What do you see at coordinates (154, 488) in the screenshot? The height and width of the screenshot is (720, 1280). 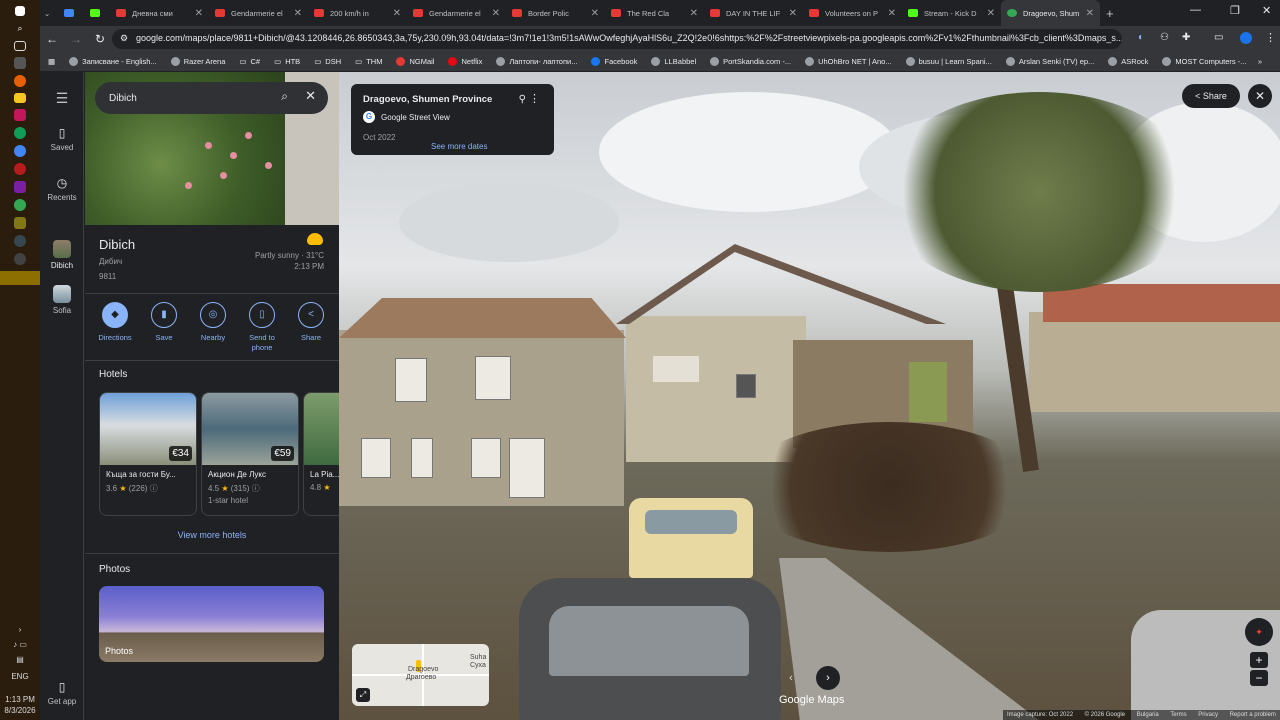 I see `info-icon: ⓘ` at bounding box center [154, 488].